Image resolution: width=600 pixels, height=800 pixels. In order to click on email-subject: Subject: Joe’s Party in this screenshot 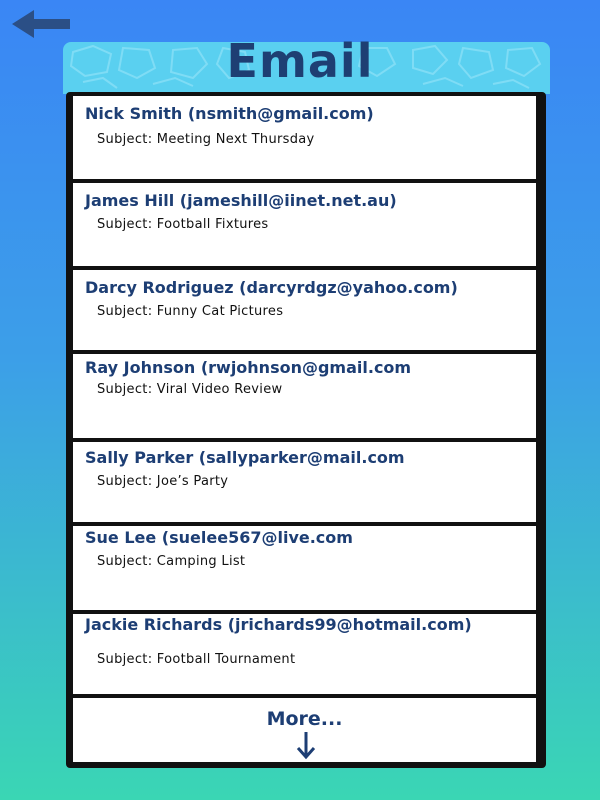, I will do `click(163, 481)`.